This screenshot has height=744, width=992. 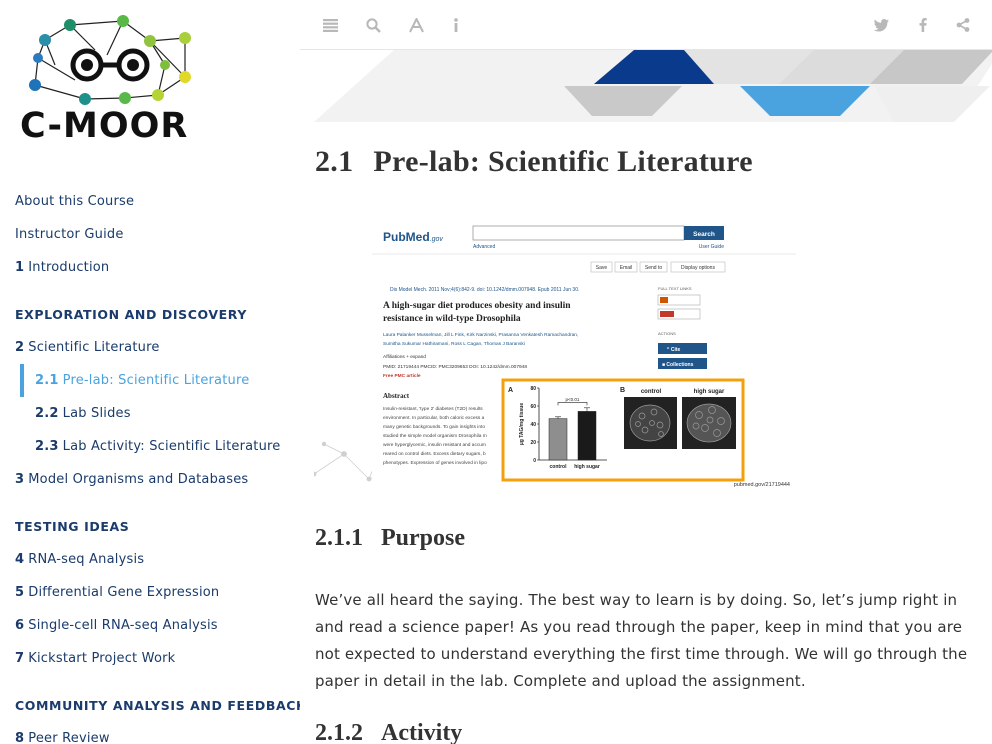 What do you see at coordinates (534, 461) in the screenshot?
I see `chart-y-tick-label: 0` at bounding box center [534, 461].